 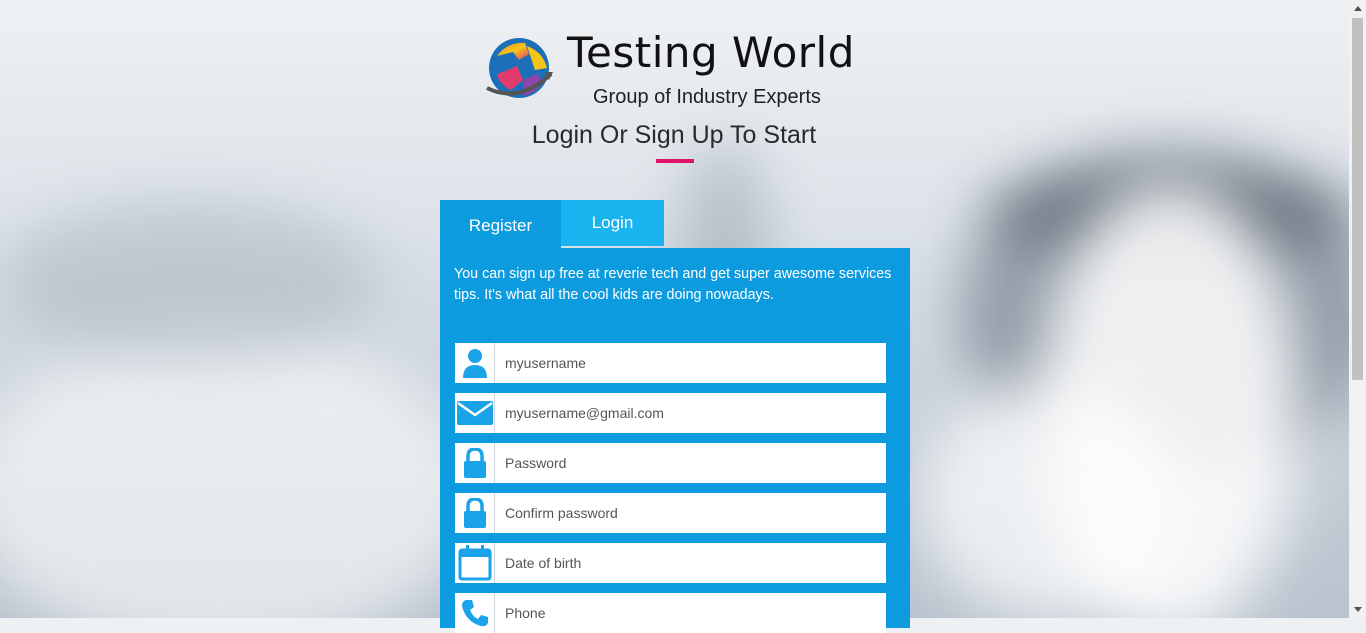 What do you see at coordinates (475, 363) in the screenshot?
I see `user-icon` at bounding box center [475, 363].